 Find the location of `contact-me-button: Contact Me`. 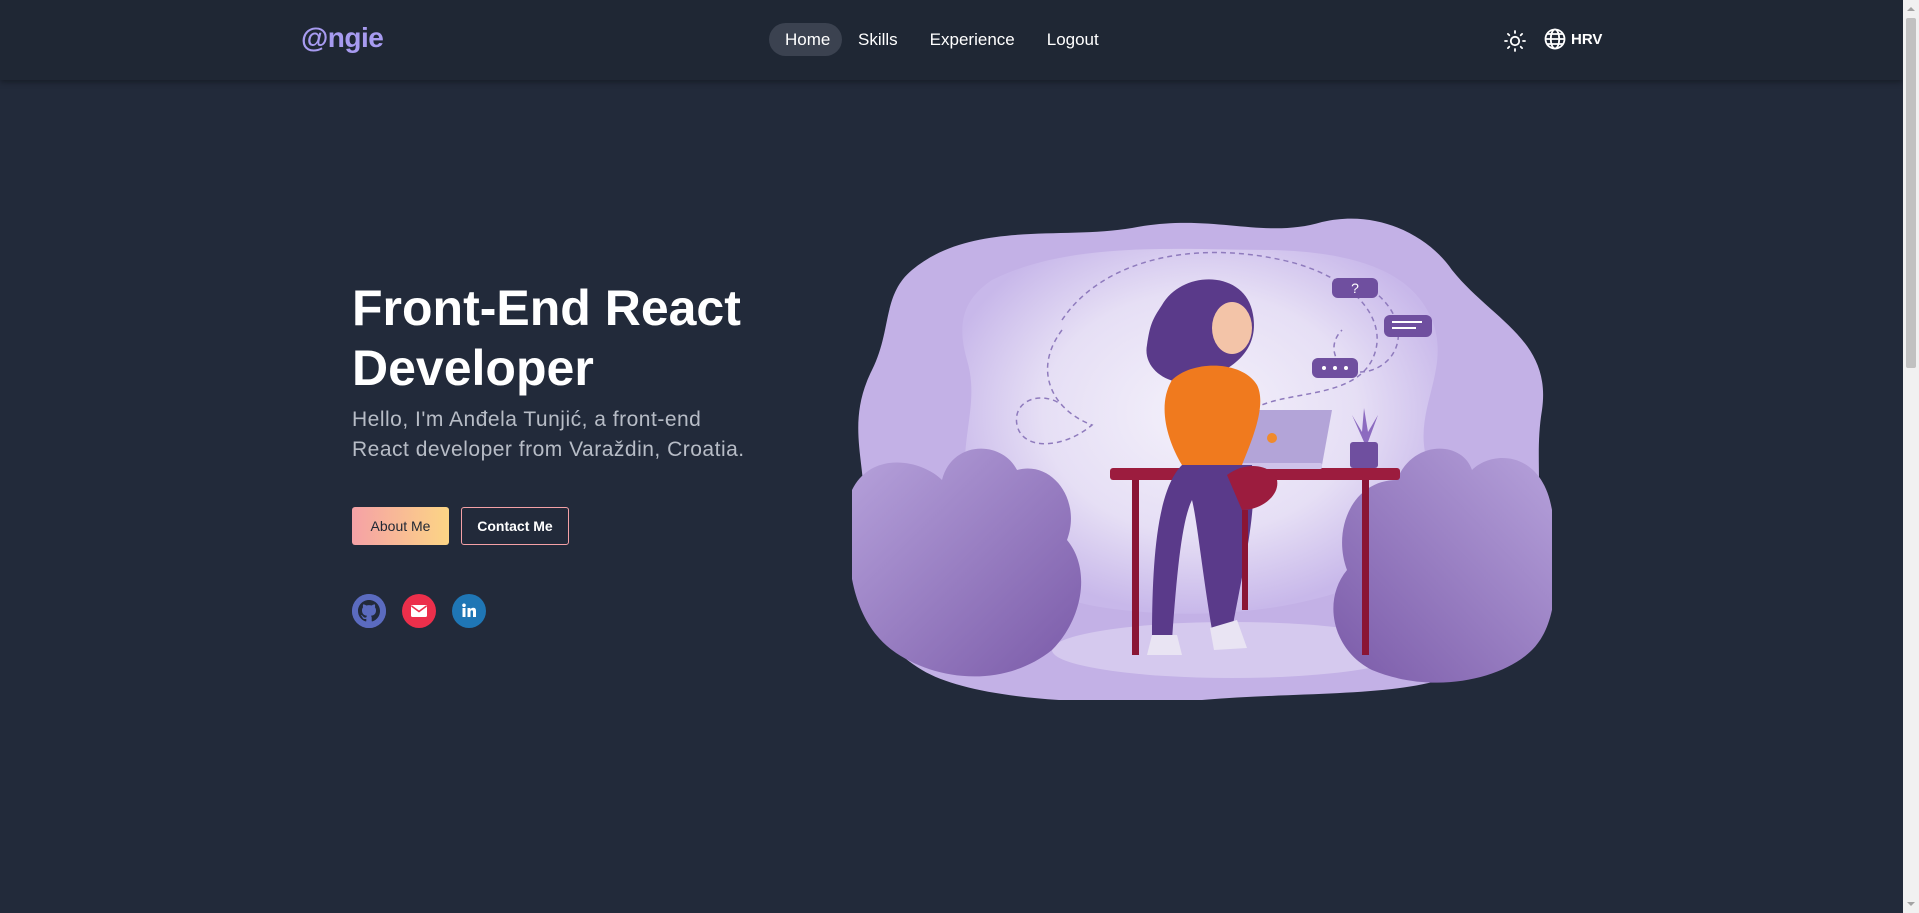

contact-me-button: Contact Me is located at coordinates (515, 526).